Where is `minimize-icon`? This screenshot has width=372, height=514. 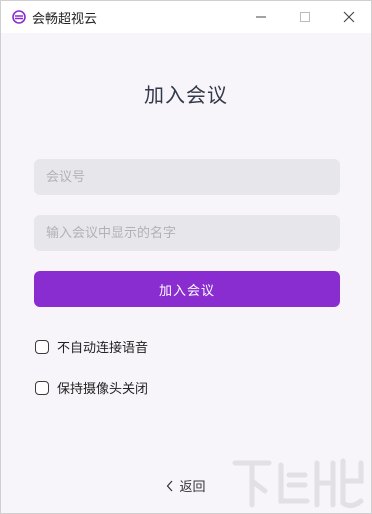
minimize-icon is located at coordinates (261, 17).